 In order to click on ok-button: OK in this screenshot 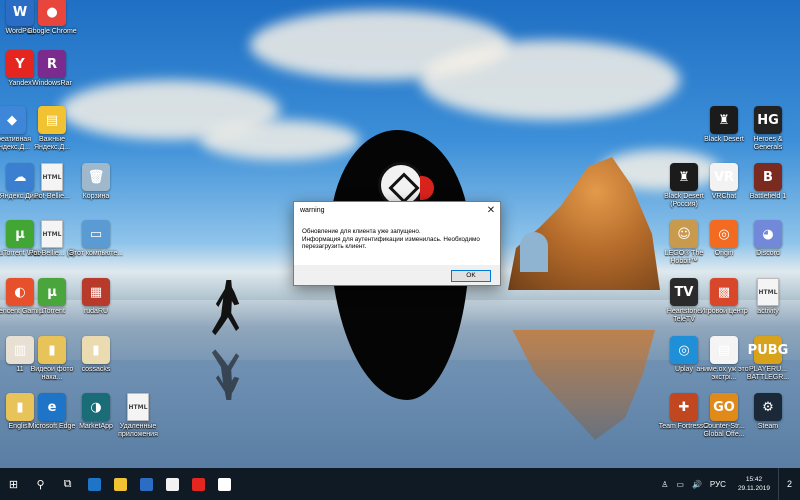, I will do `click(471, 275)`.